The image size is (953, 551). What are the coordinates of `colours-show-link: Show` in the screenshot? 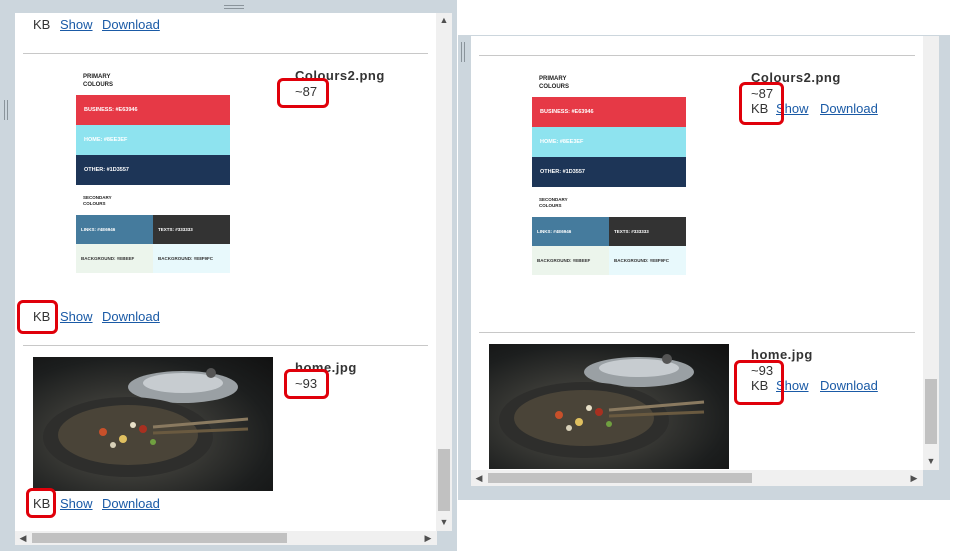 It's located at (76, 316).